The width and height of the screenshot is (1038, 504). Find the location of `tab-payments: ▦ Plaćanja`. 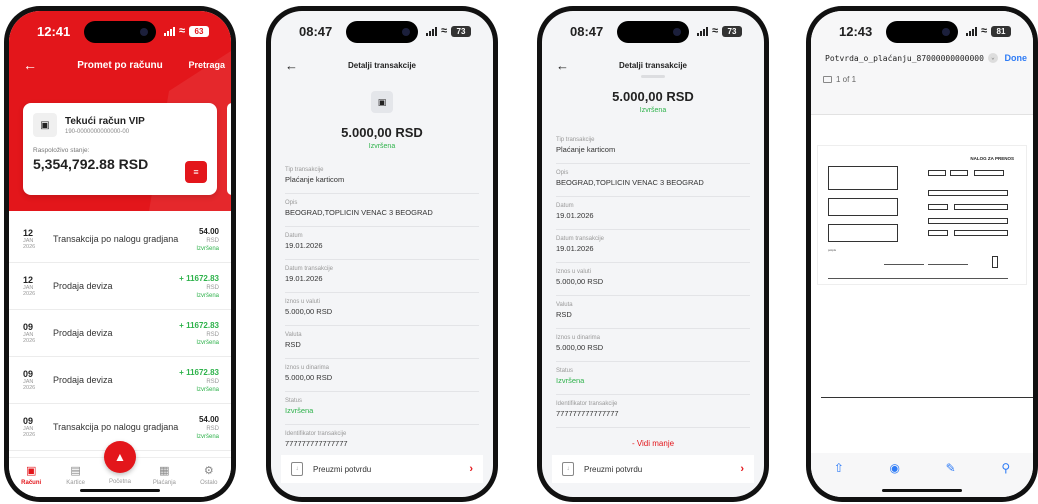

tab-payments: ▦ Plaćanja is located at coordinates (164, 475).